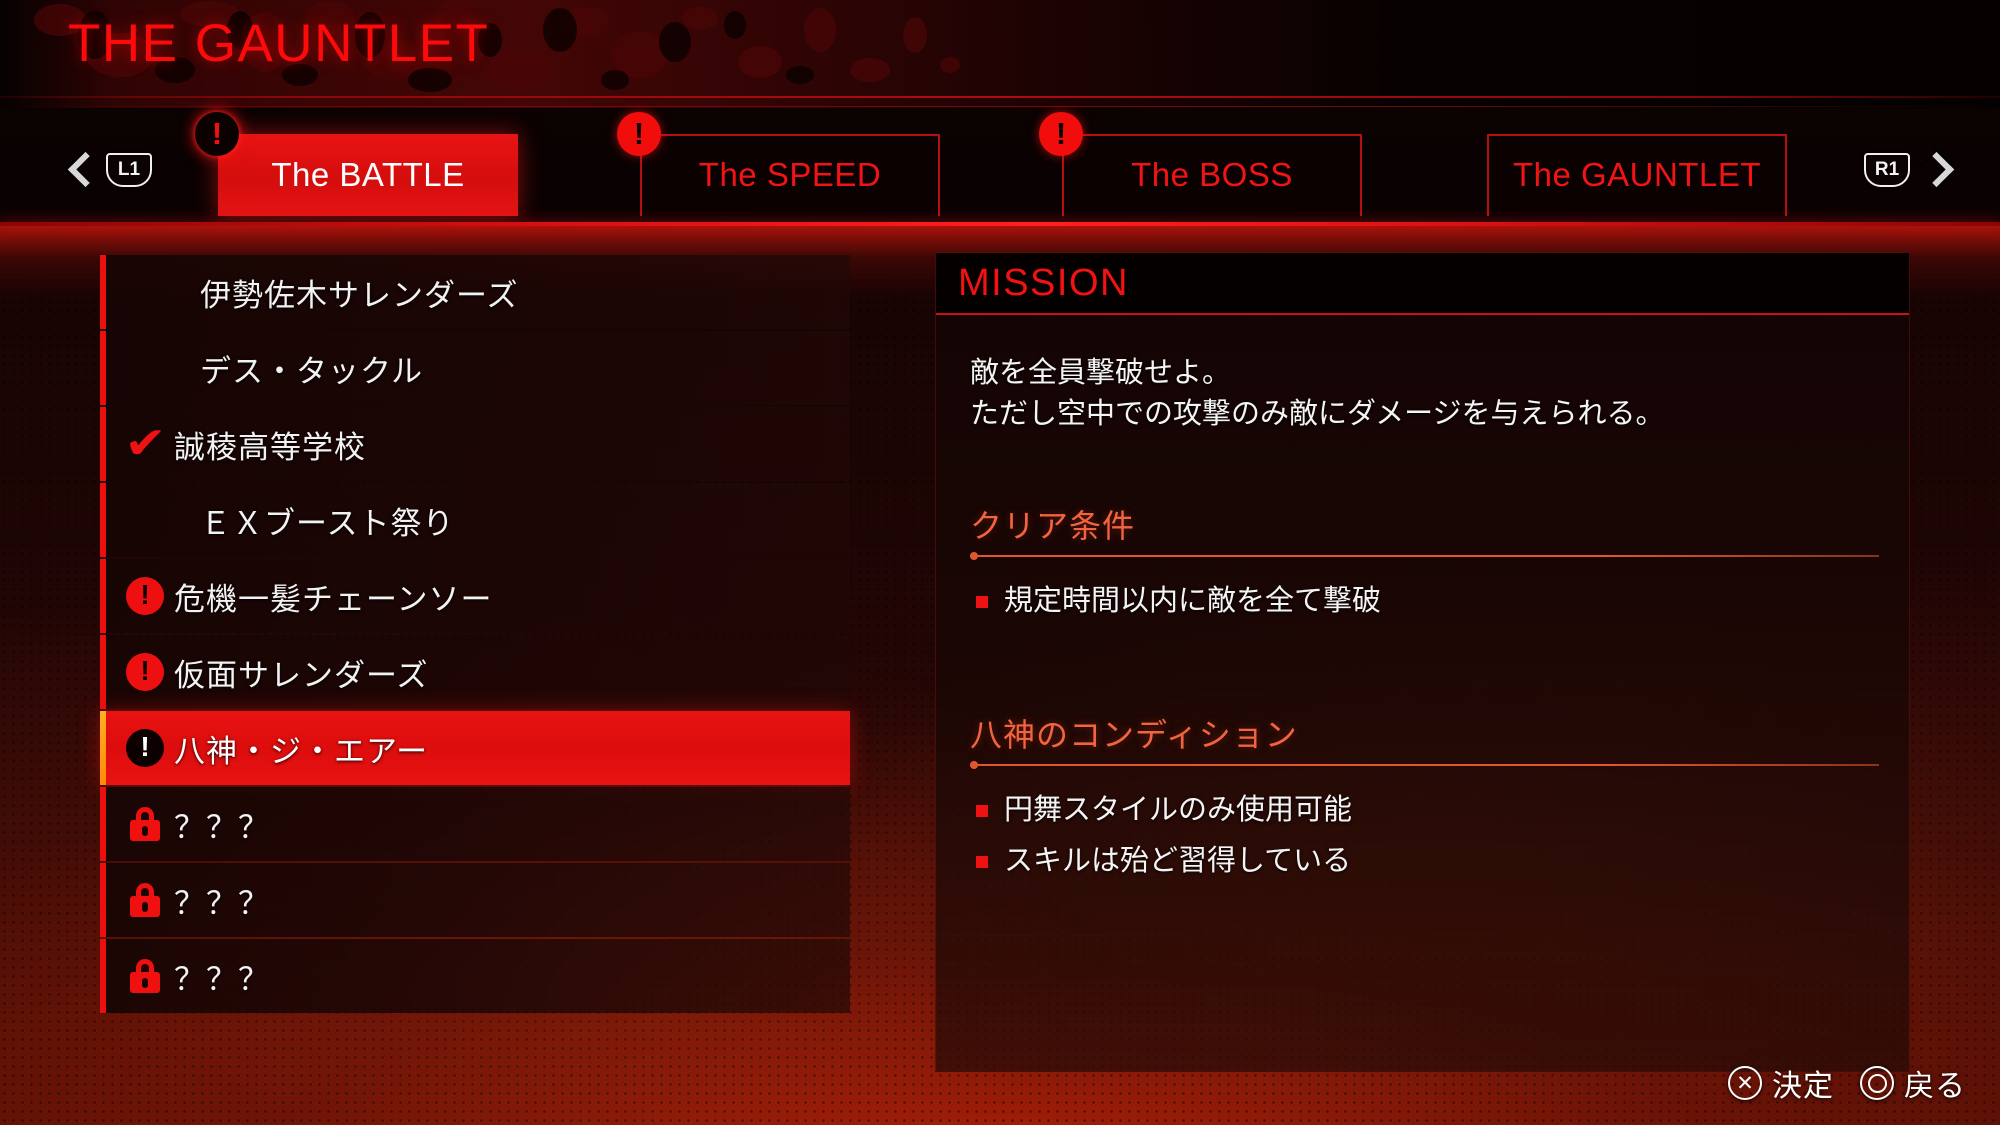 The image size is (2000, 1125). I want to click on tab-the-gauntlet: The GAUNTLET, so click(1637, 175).